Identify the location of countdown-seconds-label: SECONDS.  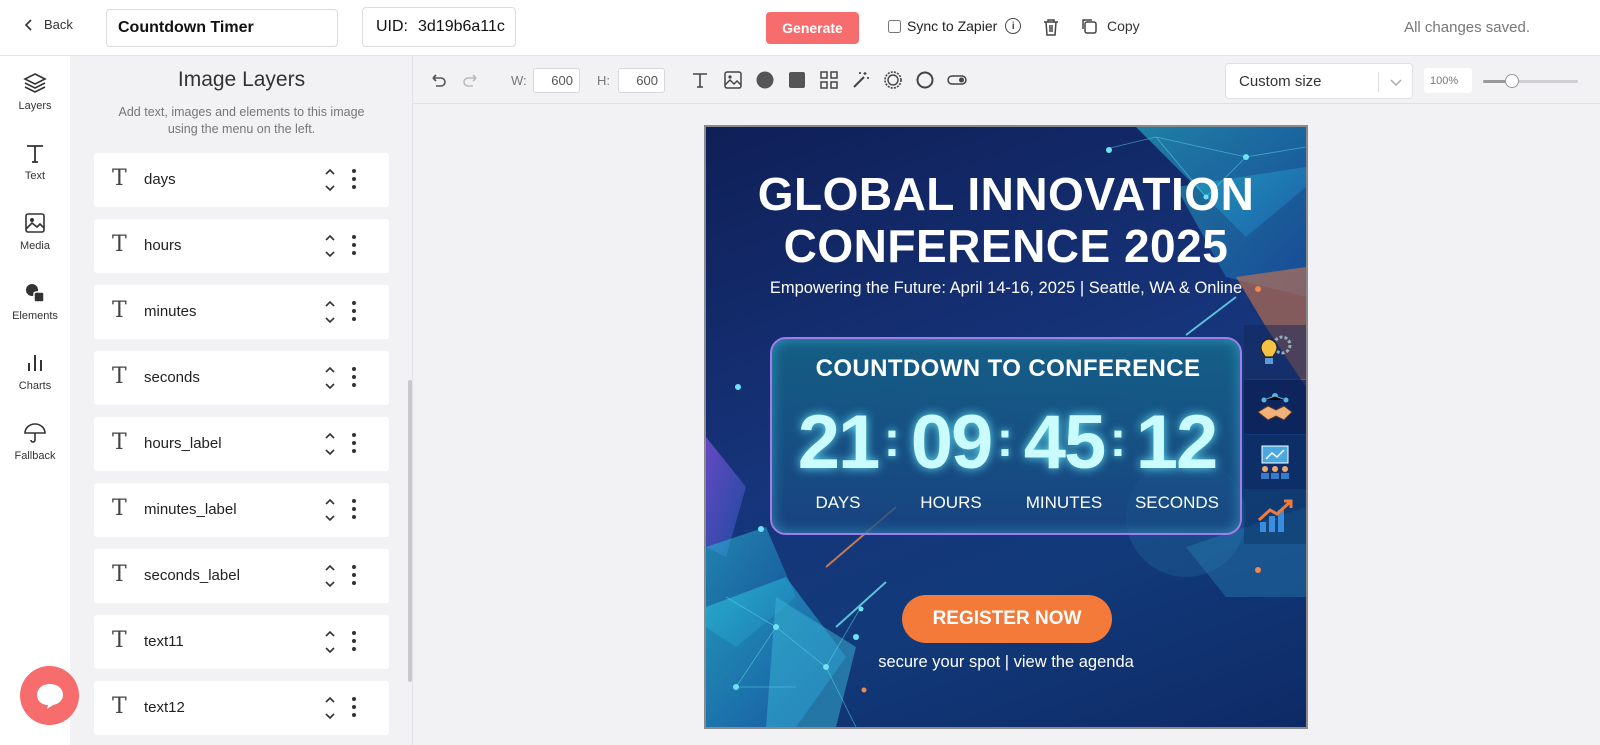
(1177, 503).